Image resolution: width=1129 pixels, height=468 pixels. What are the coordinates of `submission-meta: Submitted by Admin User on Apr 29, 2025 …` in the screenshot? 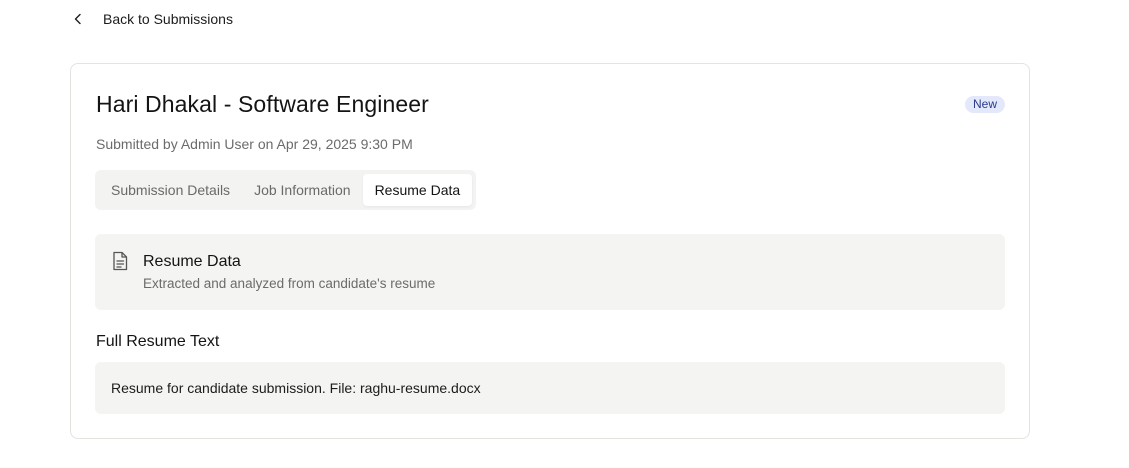 It's located at (254, 144).